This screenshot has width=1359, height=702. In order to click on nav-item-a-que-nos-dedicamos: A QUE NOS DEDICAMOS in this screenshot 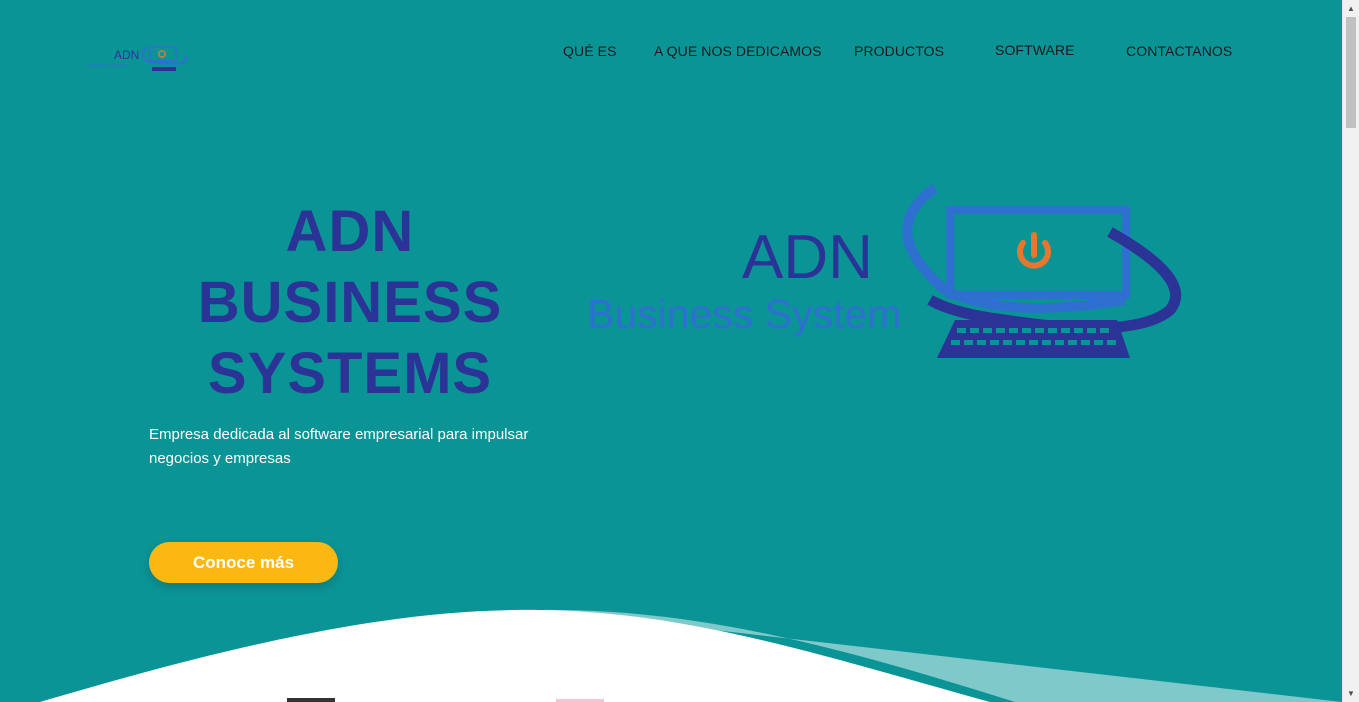, I will do `click(738, 51)`.